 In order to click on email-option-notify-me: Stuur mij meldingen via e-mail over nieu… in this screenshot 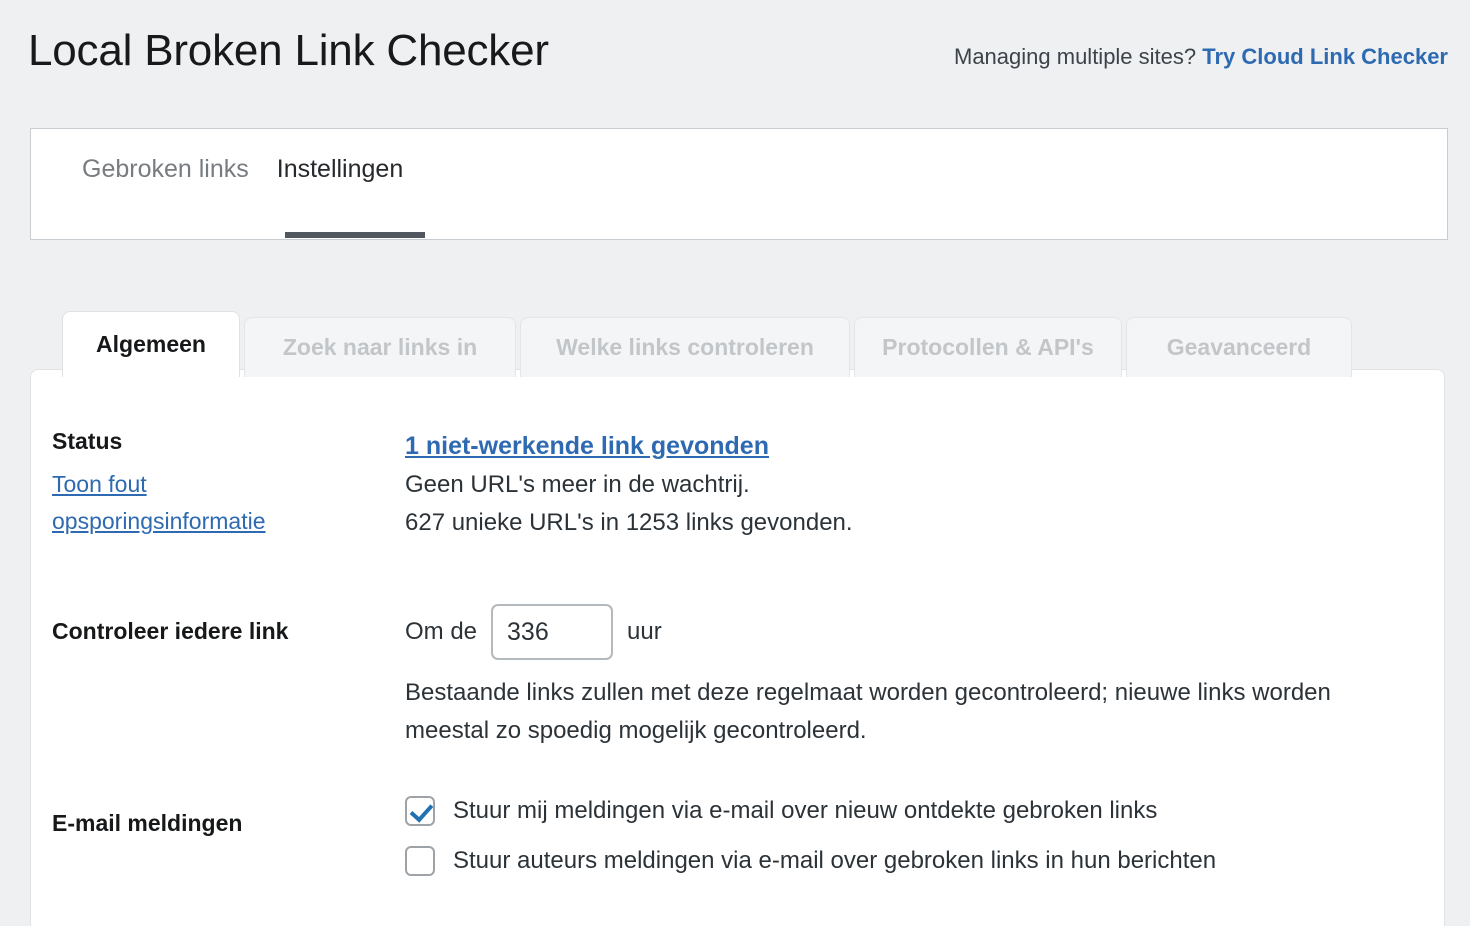, I will do `click(810, 811)`.